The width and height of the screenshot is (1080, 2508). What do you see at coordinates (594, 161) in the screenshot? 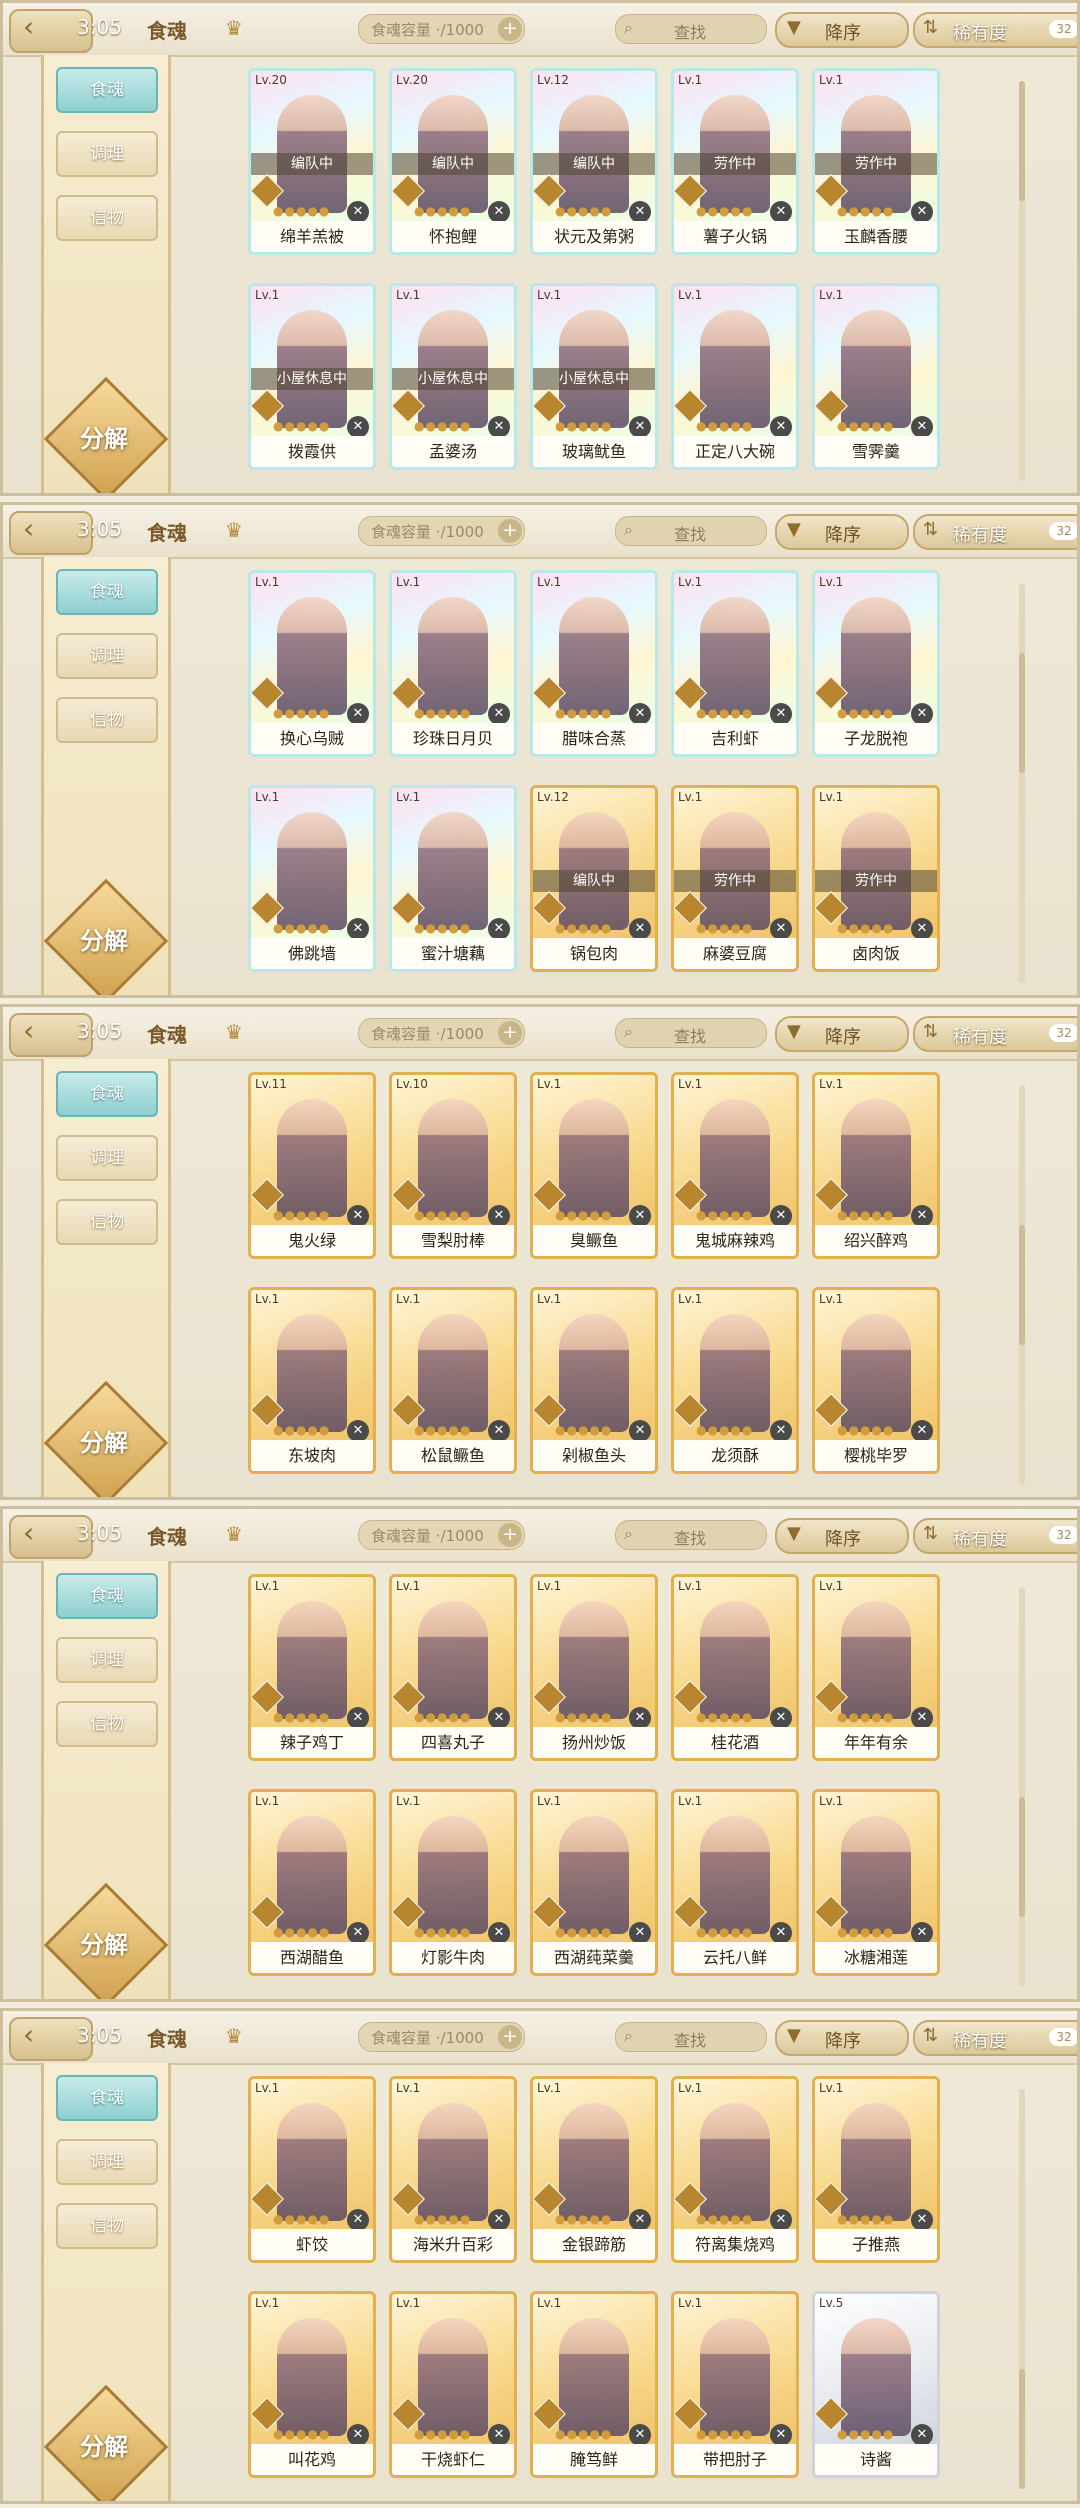
I see `foodsoul-card: Lv.12 编队中 ●●●●● ✕ 状元及第粥` at bounding box center [594, 161].